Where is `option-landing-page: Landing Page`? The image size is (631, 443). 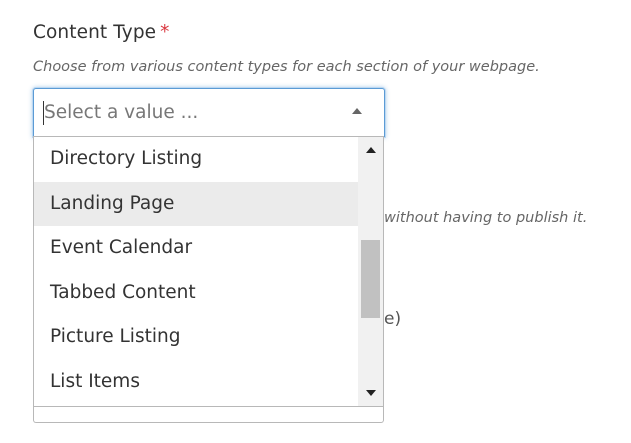
option-landing-page: Landing Page is located at coordinates (196, 203).